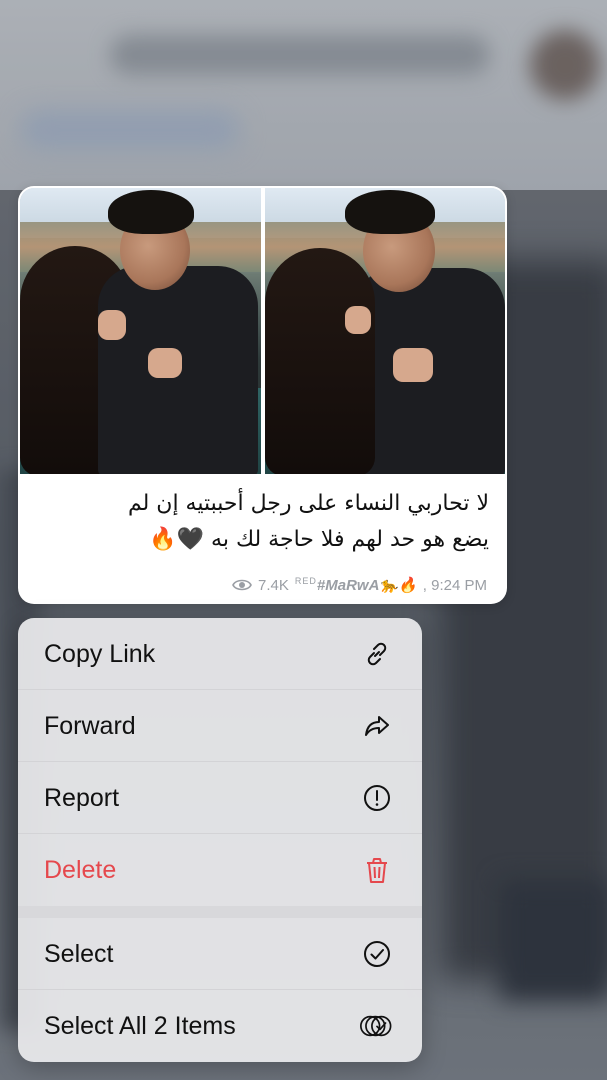  I want to click on menu-item-label: Report, so click(82, 797).